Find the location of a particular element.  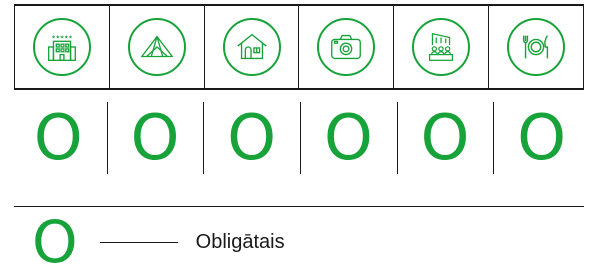

camera-icon is located at coordinates (346, 47).